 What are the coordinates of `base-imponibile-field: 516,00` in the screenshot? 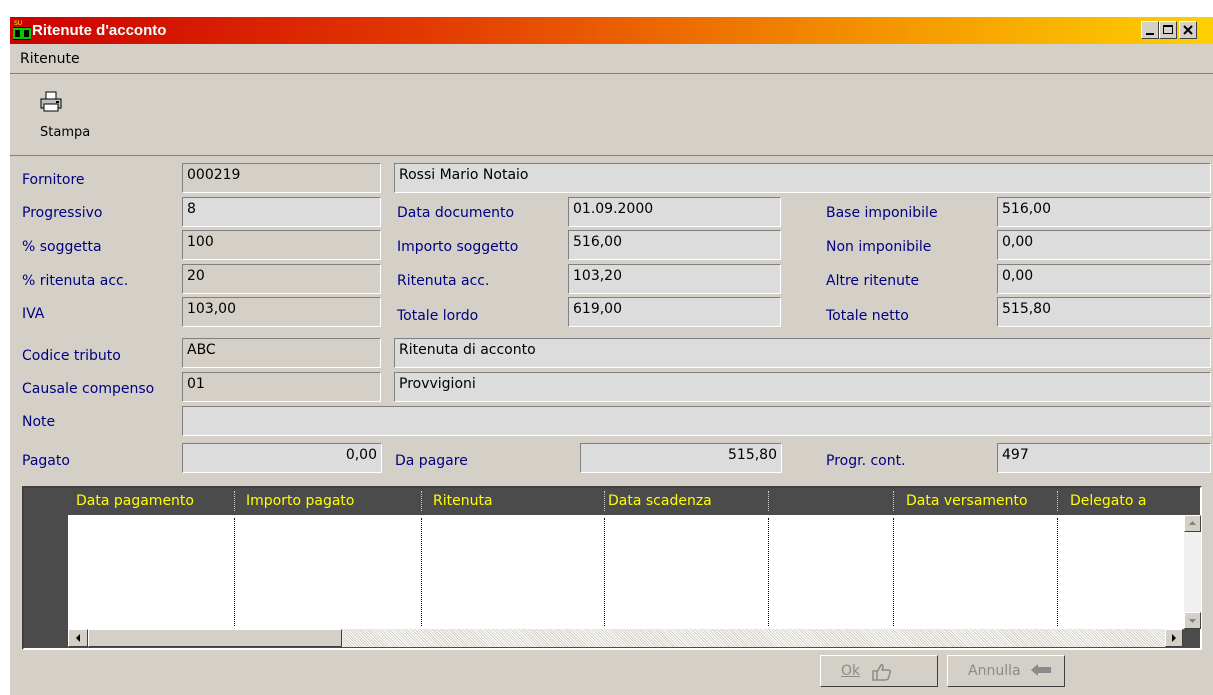 It's located at (1104, 212).